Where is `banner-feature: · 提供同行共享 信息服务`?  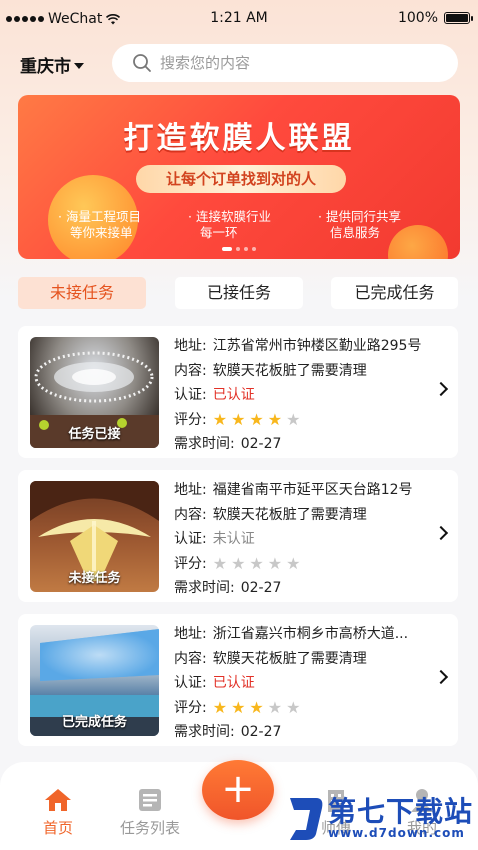 banner-feature: · 提供同行共享 信息服务 is located at coordinates (359, 224).